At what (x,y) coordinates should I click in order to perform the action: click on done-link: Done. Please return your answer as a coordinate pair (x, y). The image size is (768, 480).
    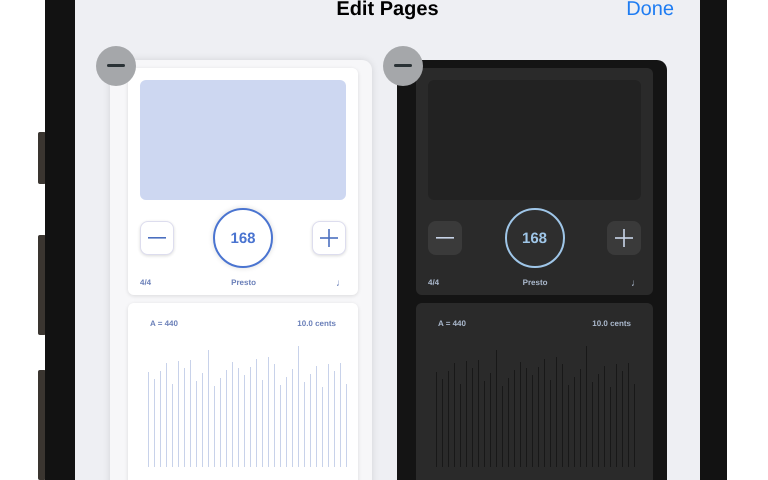
    Looking at the image, I should click on (650, 10).